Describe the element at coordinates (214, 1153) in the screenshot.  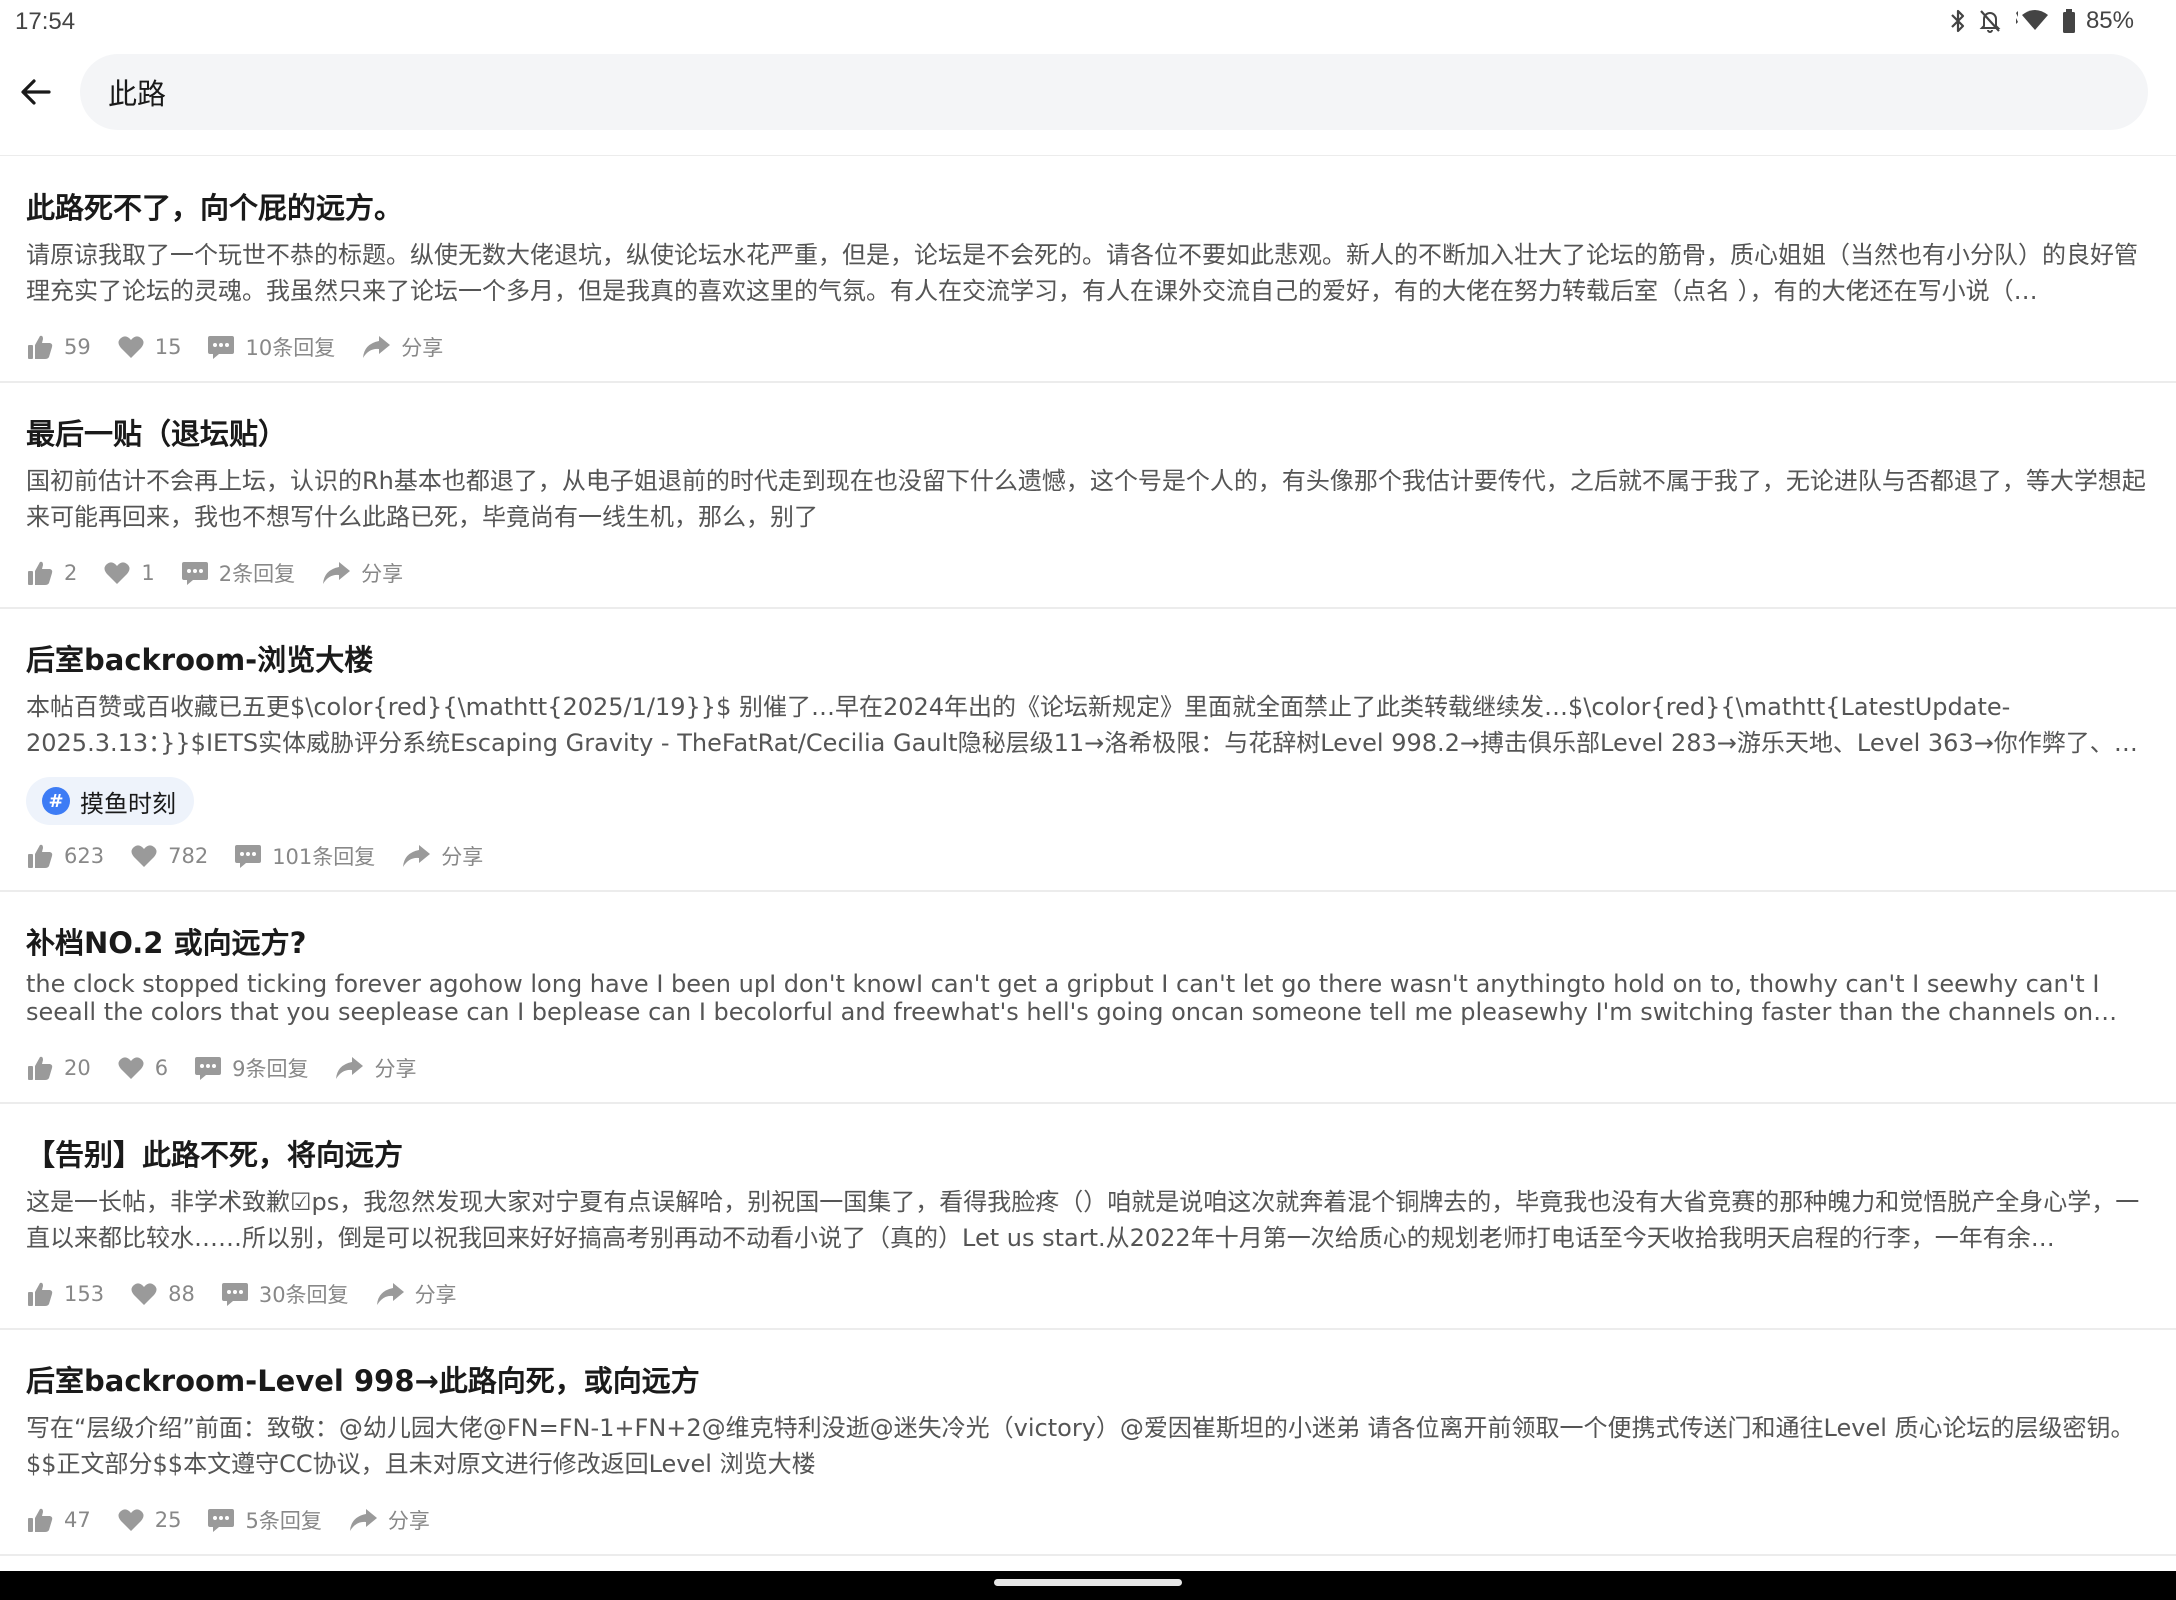
I see `post-title: 【告别】此路不死，将向远方` at that location.